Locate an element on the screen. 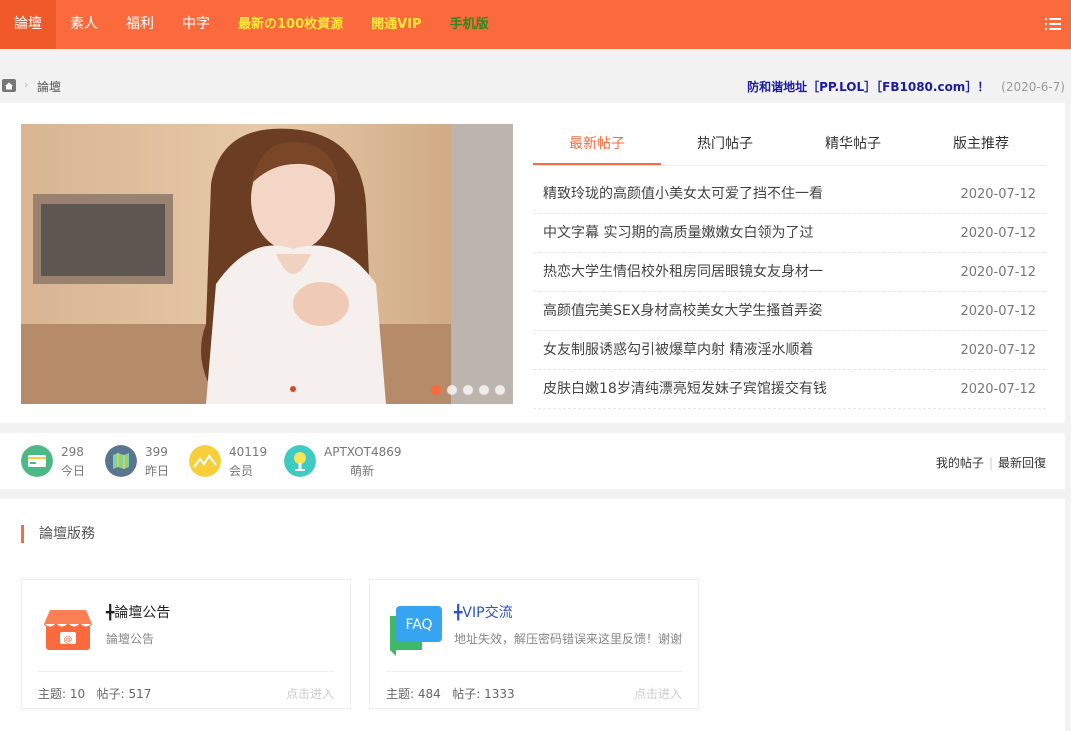 The image size is (1071, 731). my-posts-link: 我的帖子 is located at coordinates (960, 463).